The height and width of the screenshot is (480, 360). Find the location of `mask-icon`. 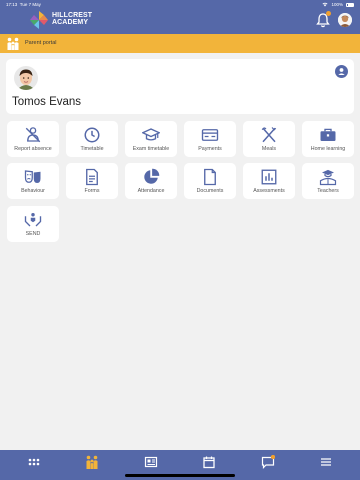

mask-icon is located at coordinates (32, 176).